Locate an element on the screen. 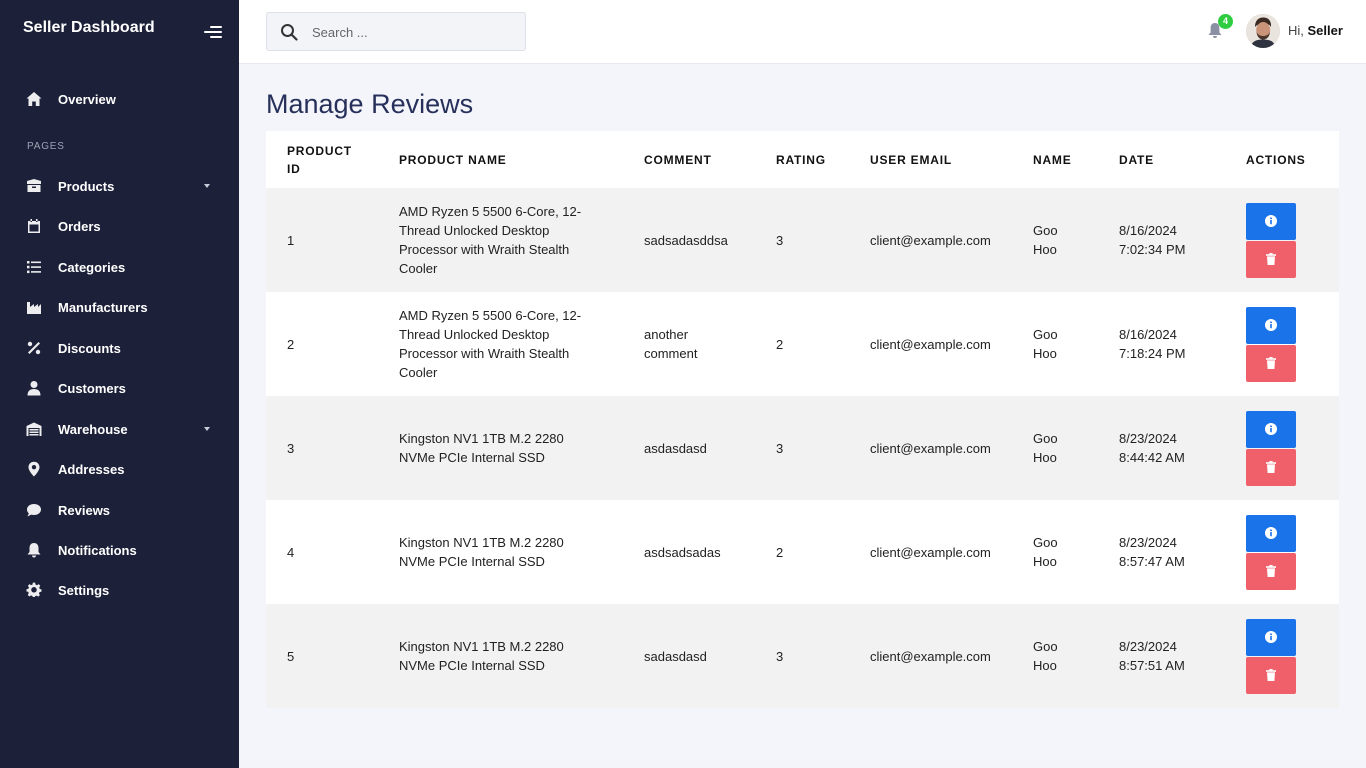 Image resolution: width=1366 pixels, height=768 pixels. sidebar-item-categories: Categories is located at coordinates (119, 267).